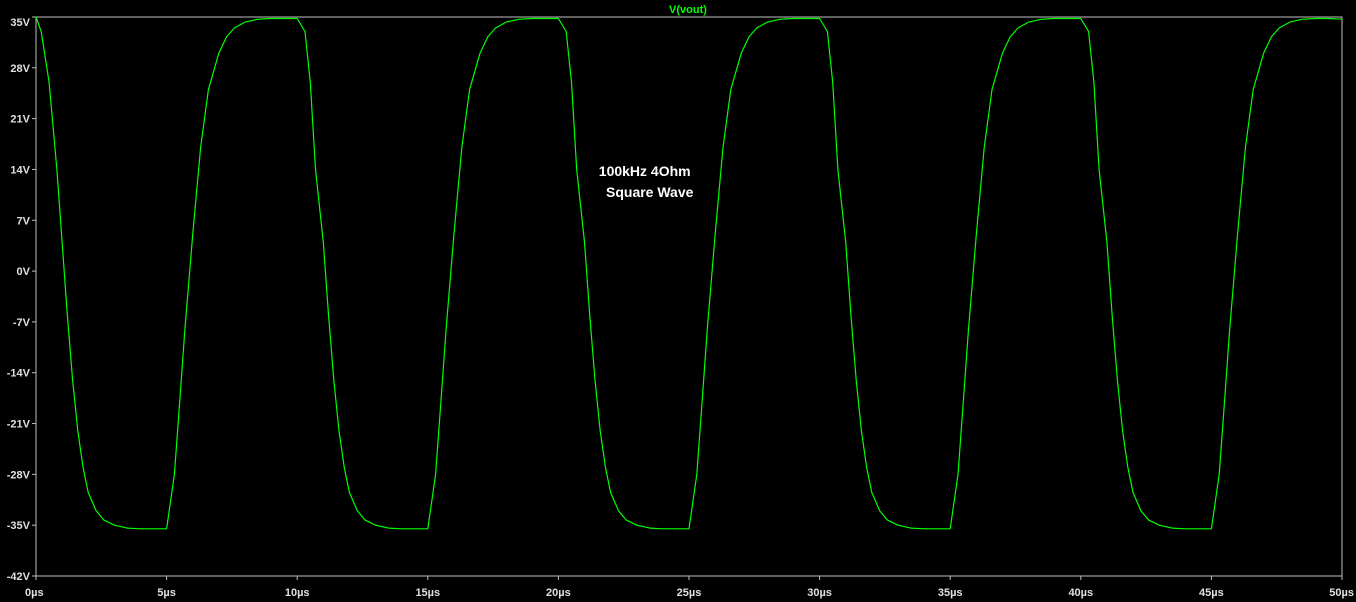  Describe the element at coordinates (34, 593) in the screenshot. I see `x-tick-label: 0µs` at that location.